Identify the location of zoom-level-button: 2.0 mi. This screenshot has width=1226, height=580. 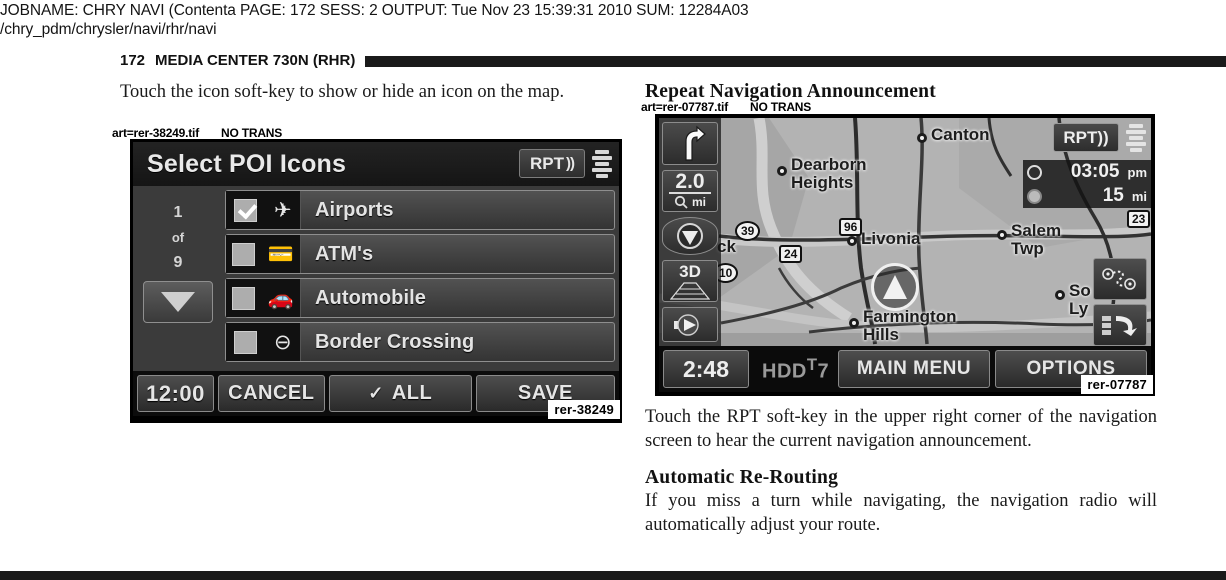
(690, 191).